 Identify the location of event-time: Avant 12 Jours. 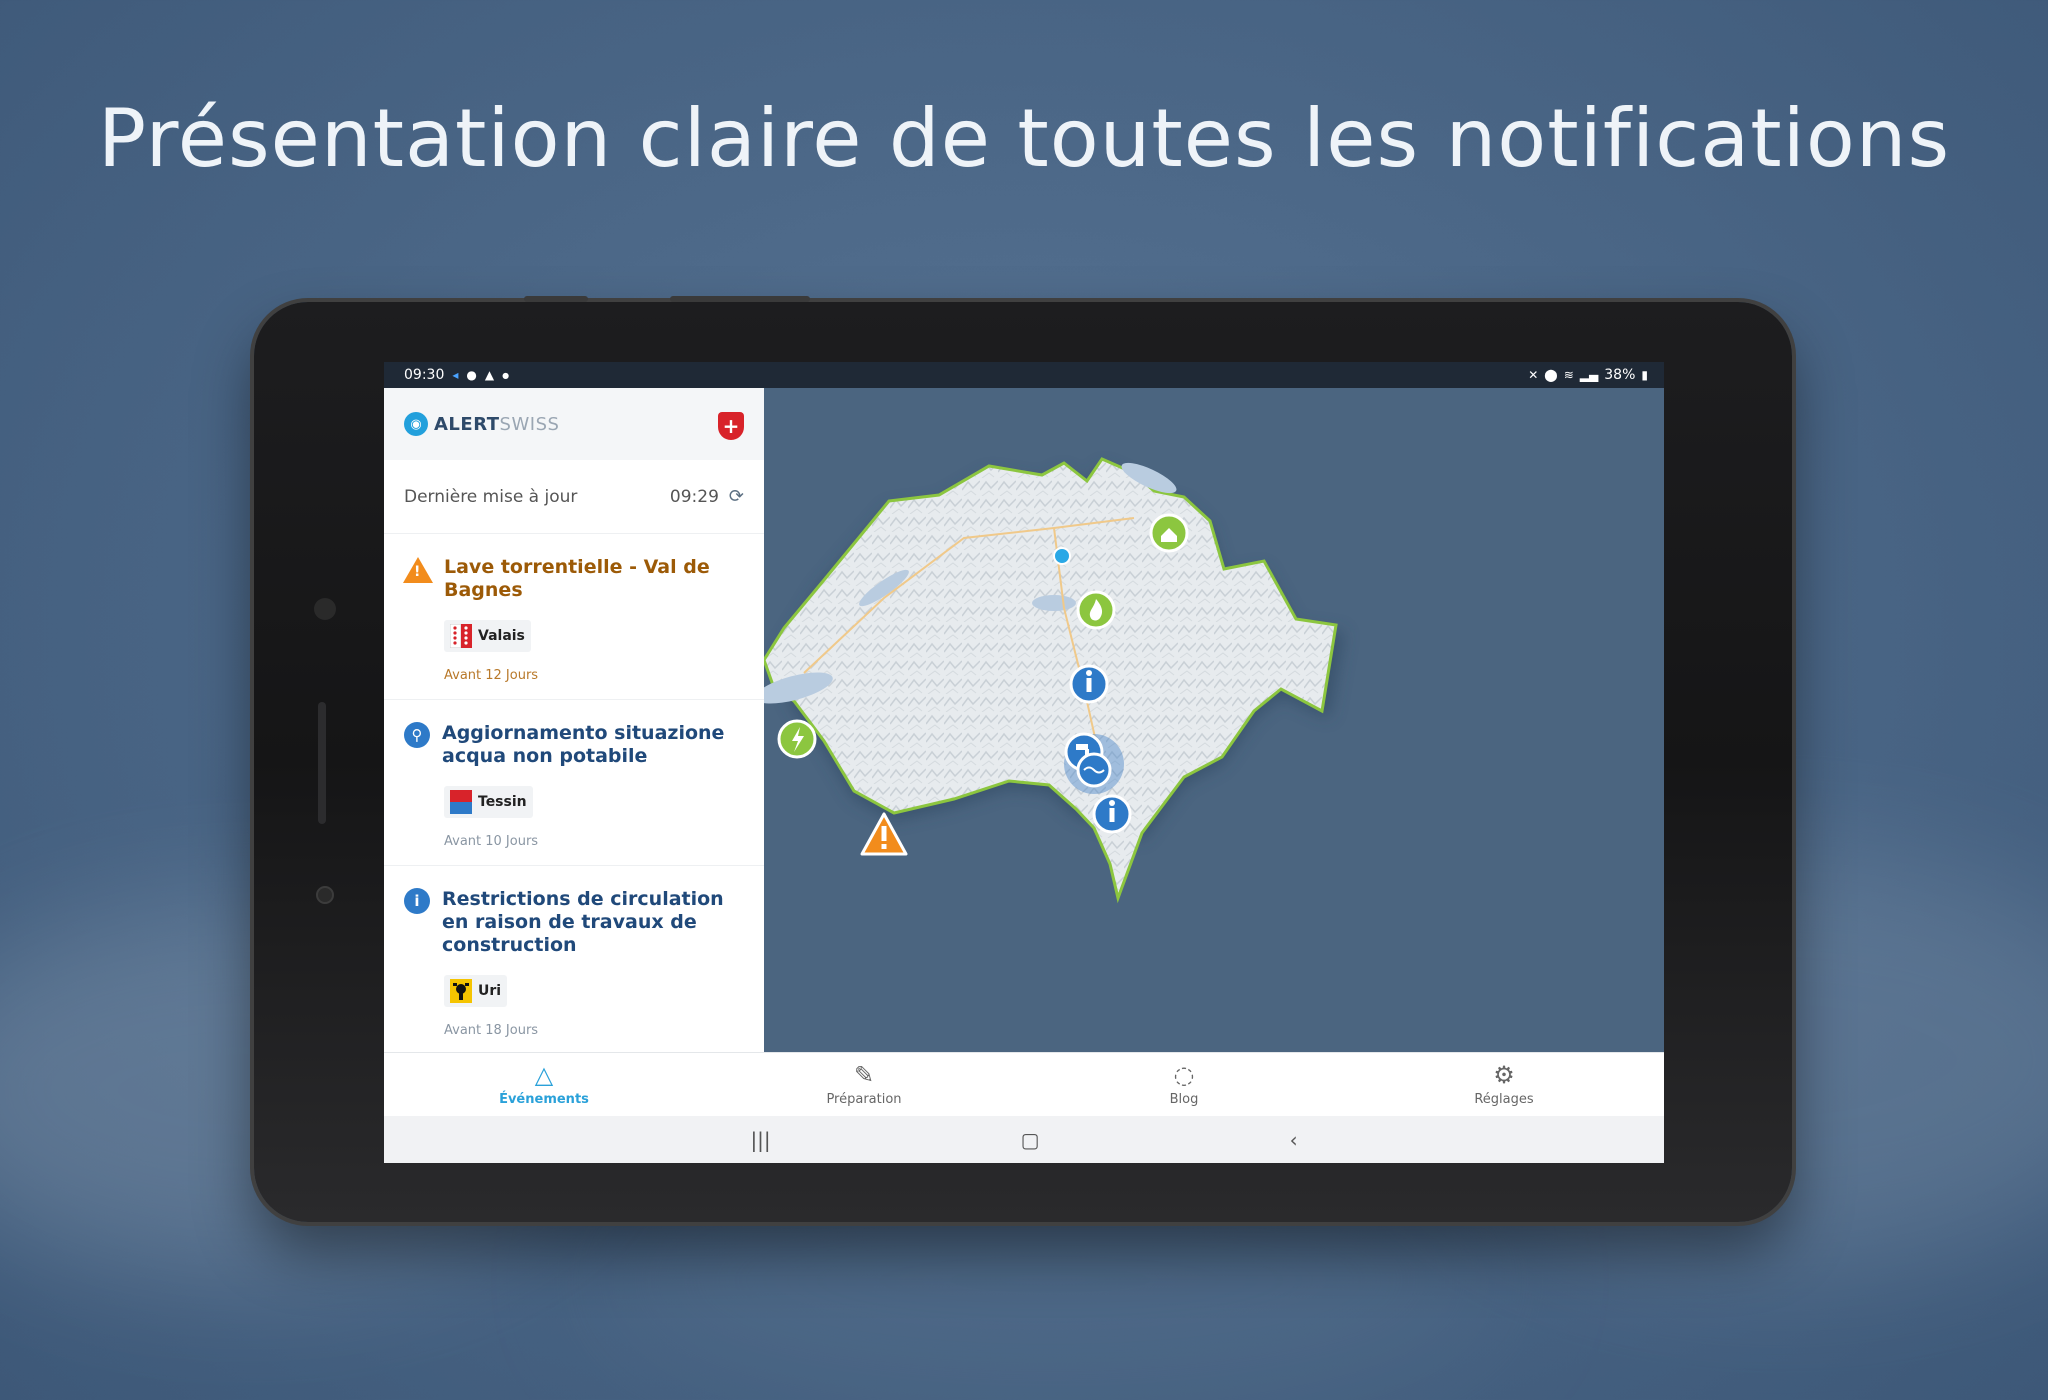
(491, 675).